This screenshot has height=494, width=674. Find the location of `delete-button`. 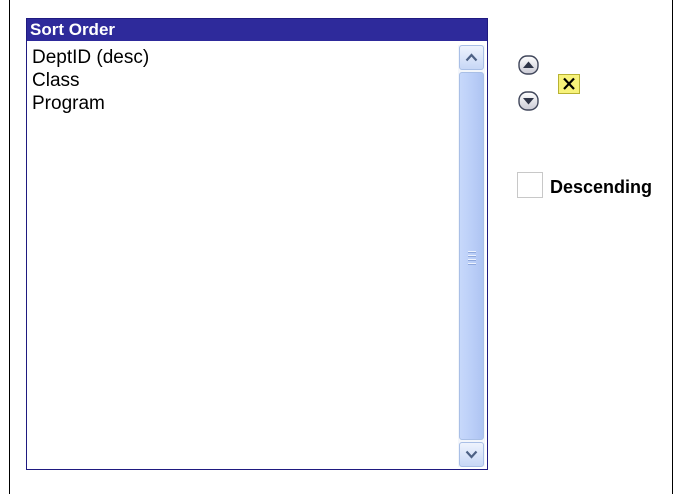

delete-button is located at coordinates (569, 84).